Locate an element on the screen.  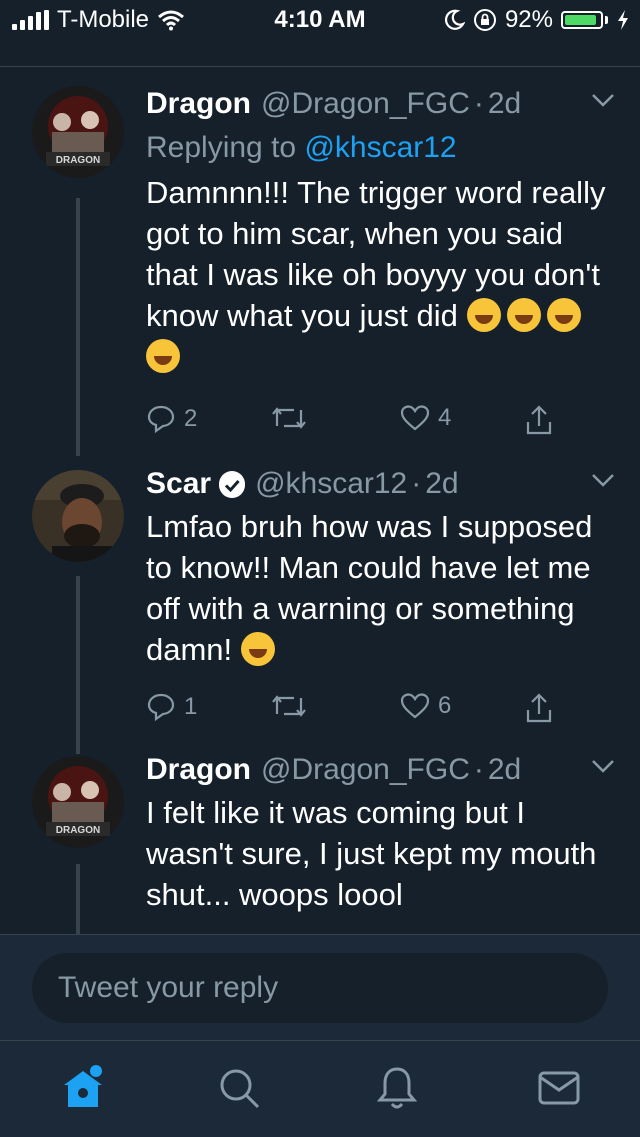
like-action: 4 is located at coordinates (425, 418).